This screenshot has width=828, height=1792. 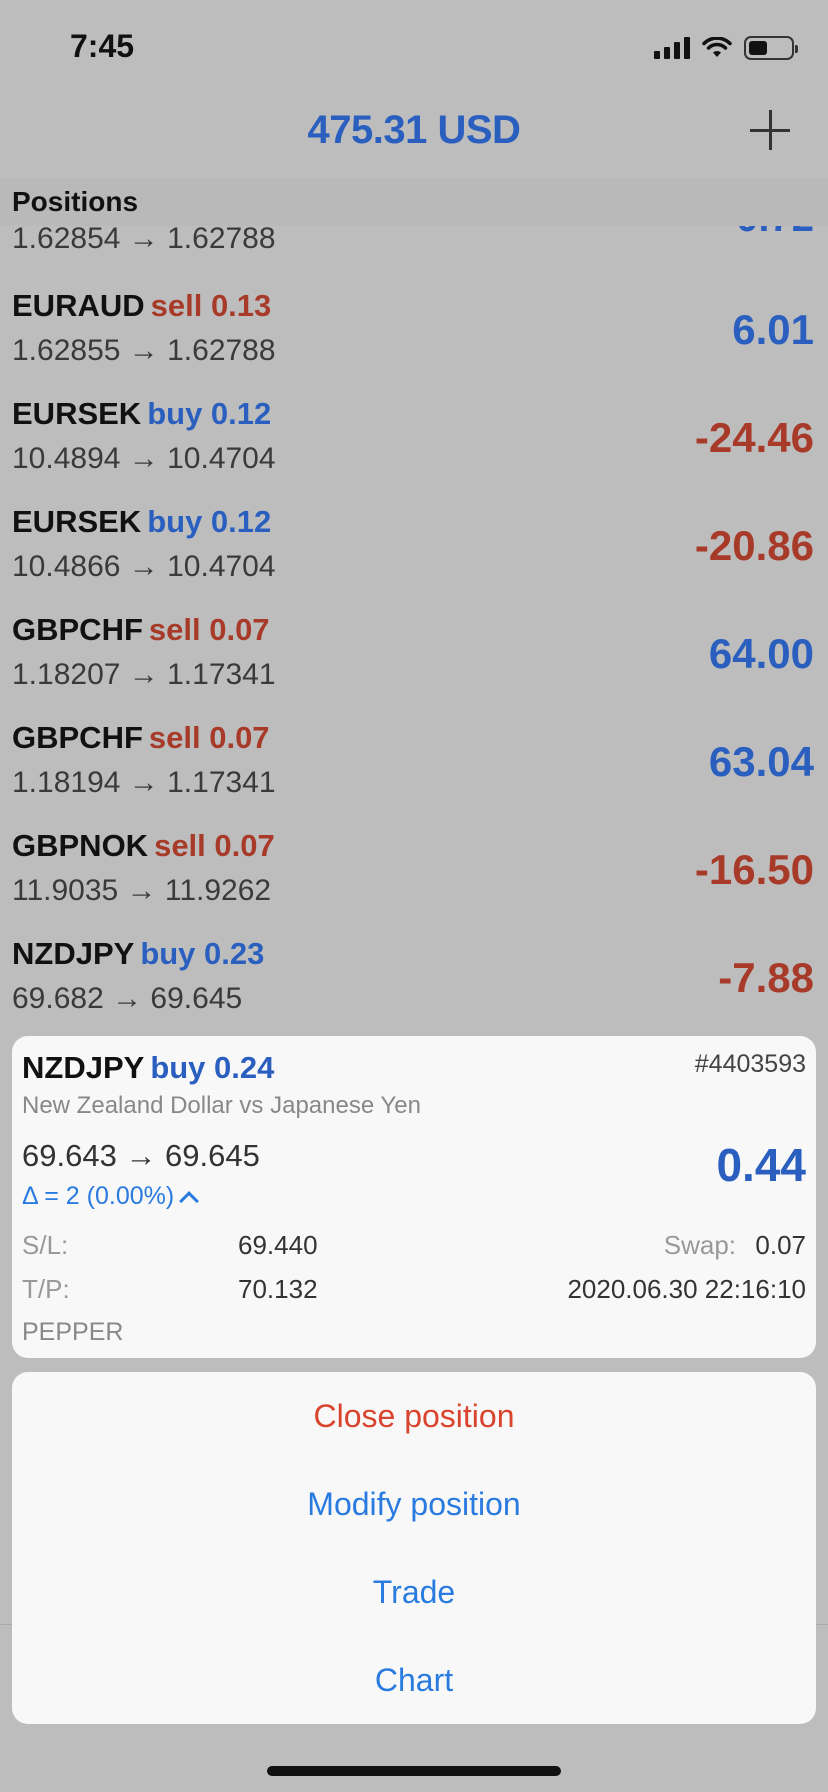 What do you see at coordinates (212, 1067) in the screenshot?
I see `card-side: buy 0.24` at bounding box center [212, 1067].